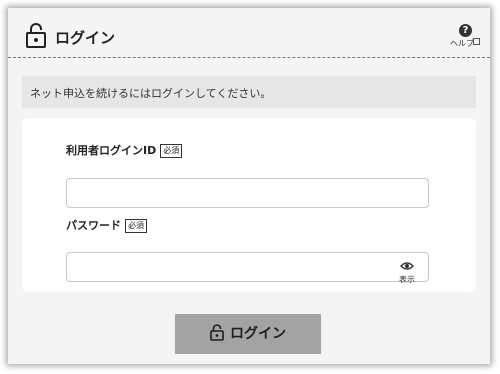  I want to click on show-password-toggle: 表示, so click(407, 270).